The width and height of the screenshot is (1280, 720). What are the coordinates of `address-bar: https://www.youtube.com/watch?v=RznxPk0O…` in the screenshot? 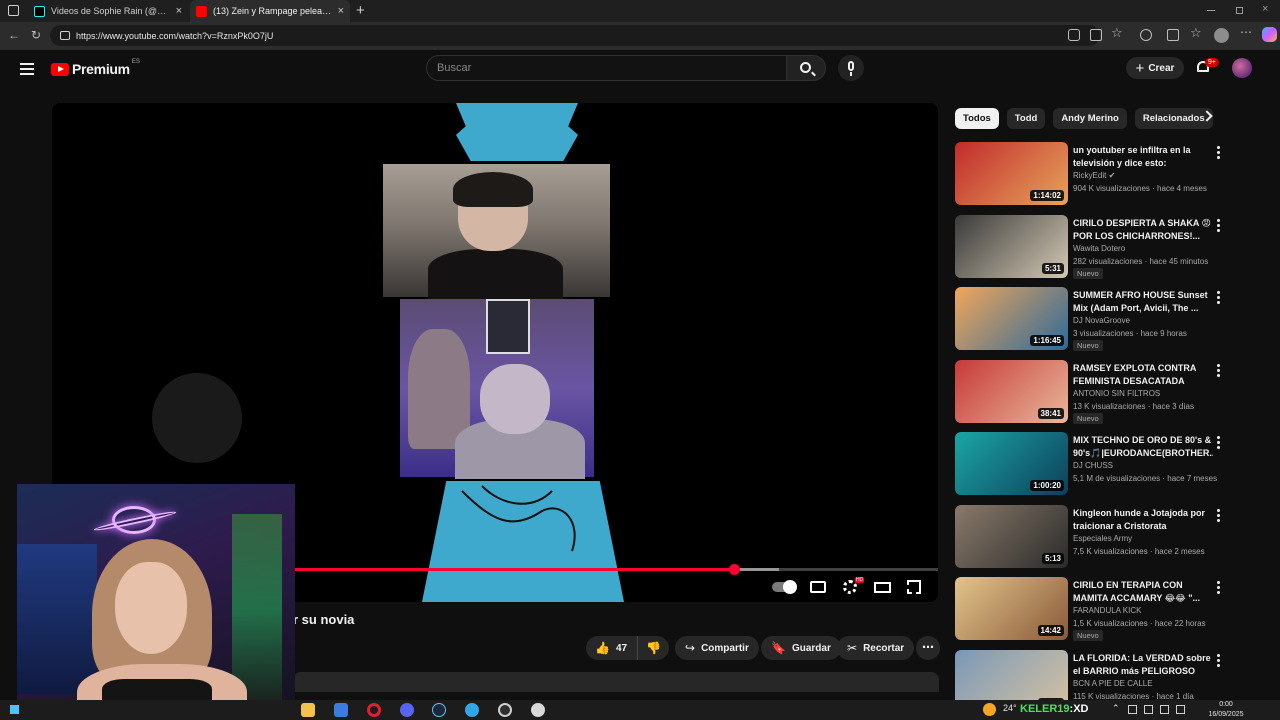 It's located at (575, 35).